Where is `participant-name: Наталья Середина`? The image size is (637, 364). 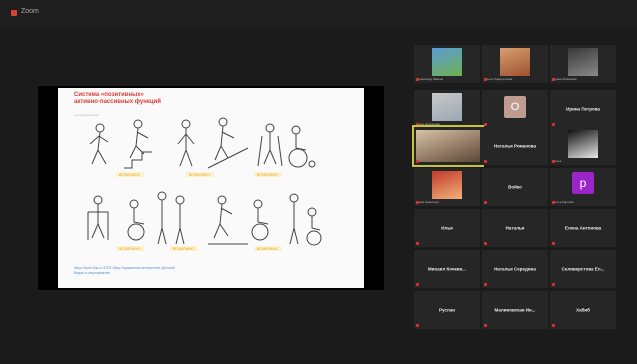
participant-name: Наталья Середина is located at coordinates (515, 269).